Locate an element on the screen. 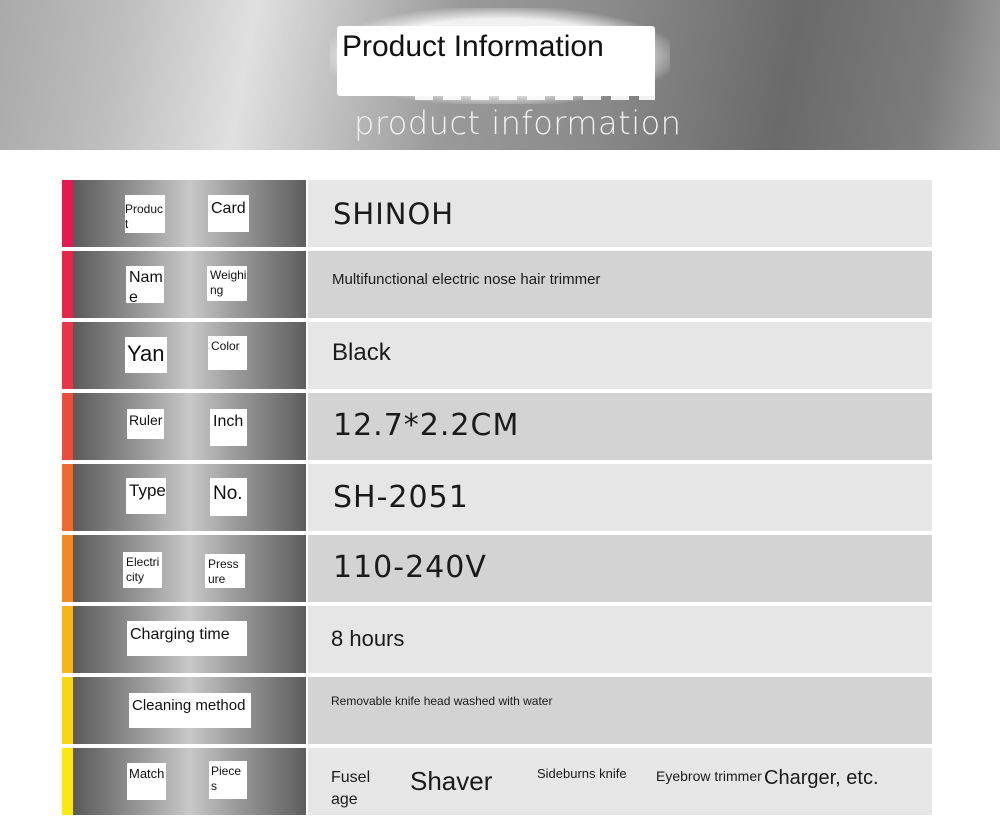  row-value-cell: 8 hours is located at coordinates (620, 639).